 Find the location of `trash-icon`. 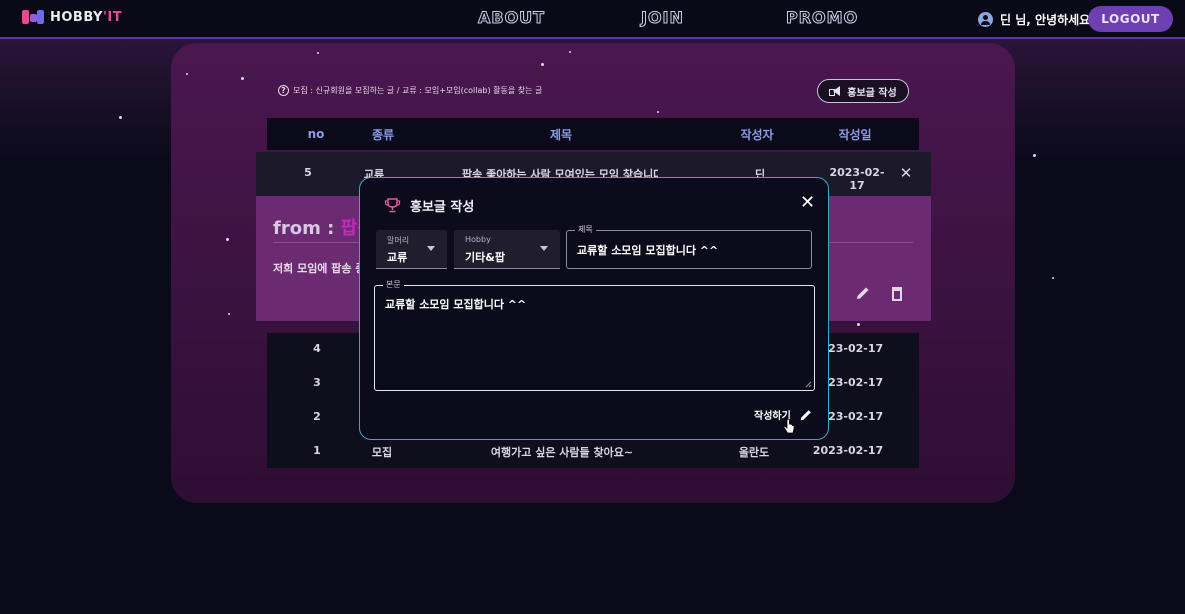

trash-icon is located at coordinates (897, 293).